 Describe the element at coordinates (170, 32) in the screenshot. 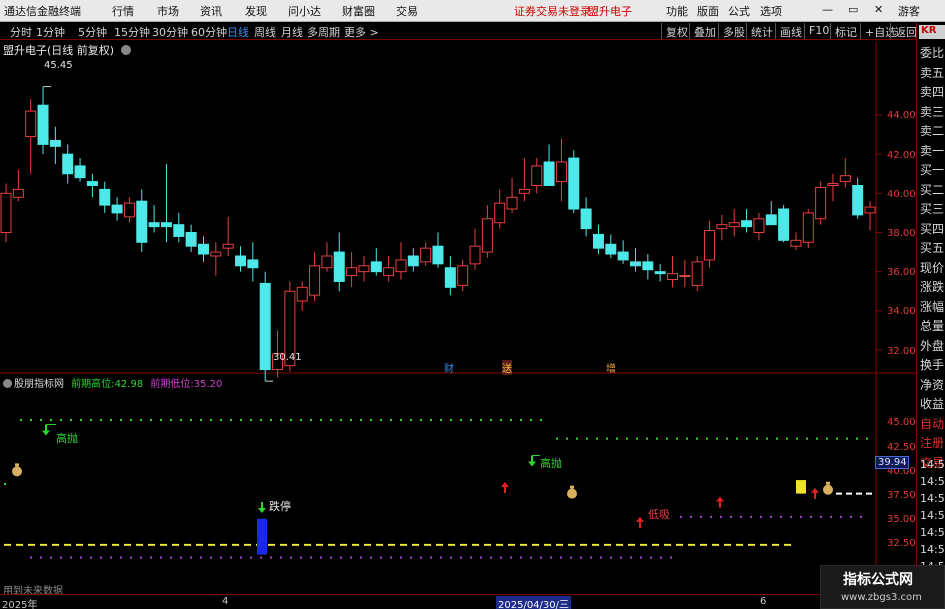

I see `period-tab-30min: 30分钟` at that location.